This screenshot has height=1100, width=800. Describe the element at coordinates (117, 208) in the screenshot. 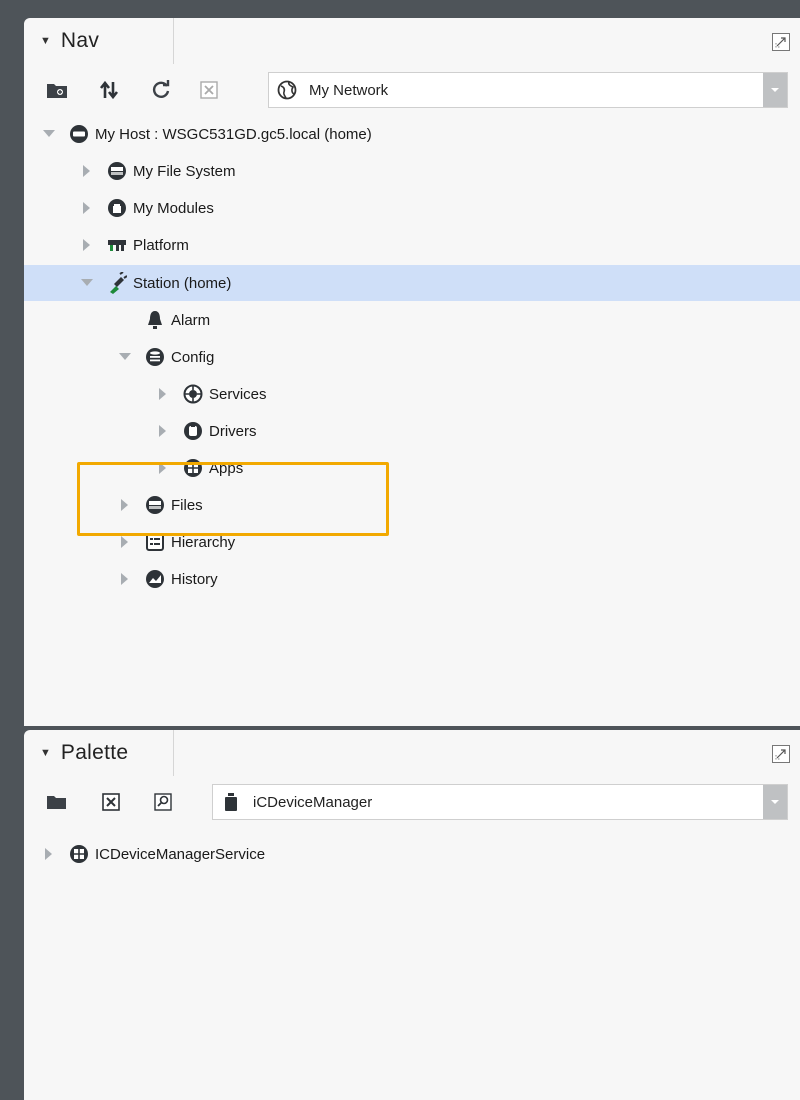

I see `modules-icon` at that location.